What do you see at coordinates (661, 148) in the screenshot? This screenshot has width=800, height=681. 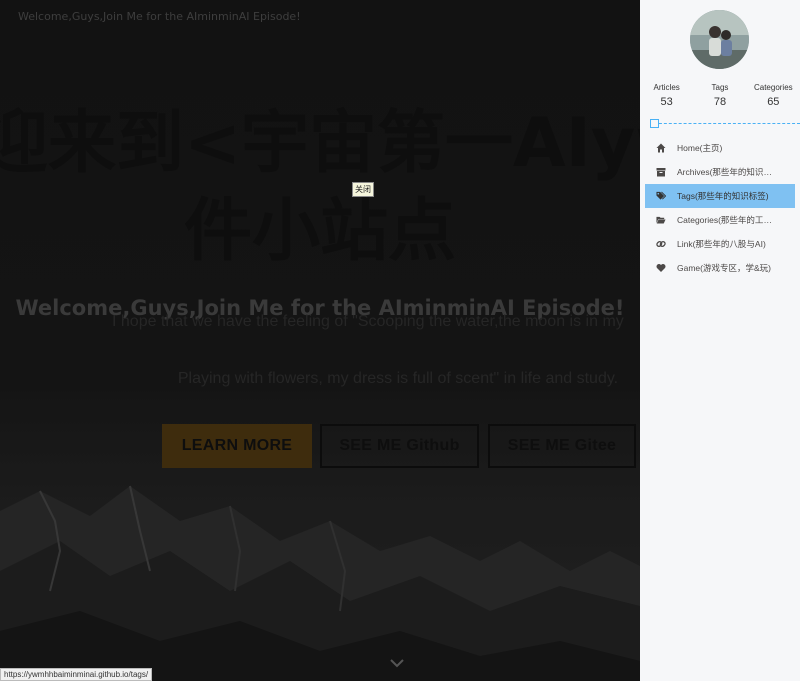 I see `home-icon` at bounding box center [661, 148].